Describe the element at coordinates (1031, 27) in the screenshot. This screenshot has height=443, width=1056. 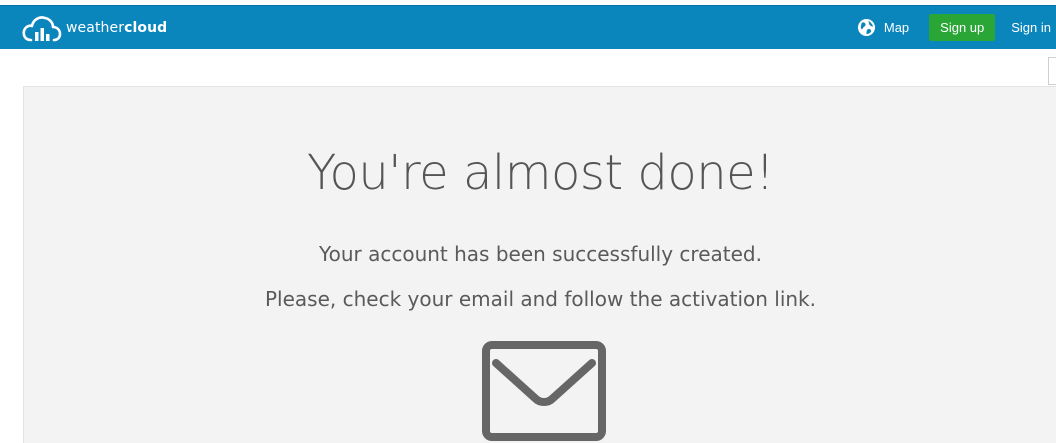
I see `signin-link: Sign in` at that location.